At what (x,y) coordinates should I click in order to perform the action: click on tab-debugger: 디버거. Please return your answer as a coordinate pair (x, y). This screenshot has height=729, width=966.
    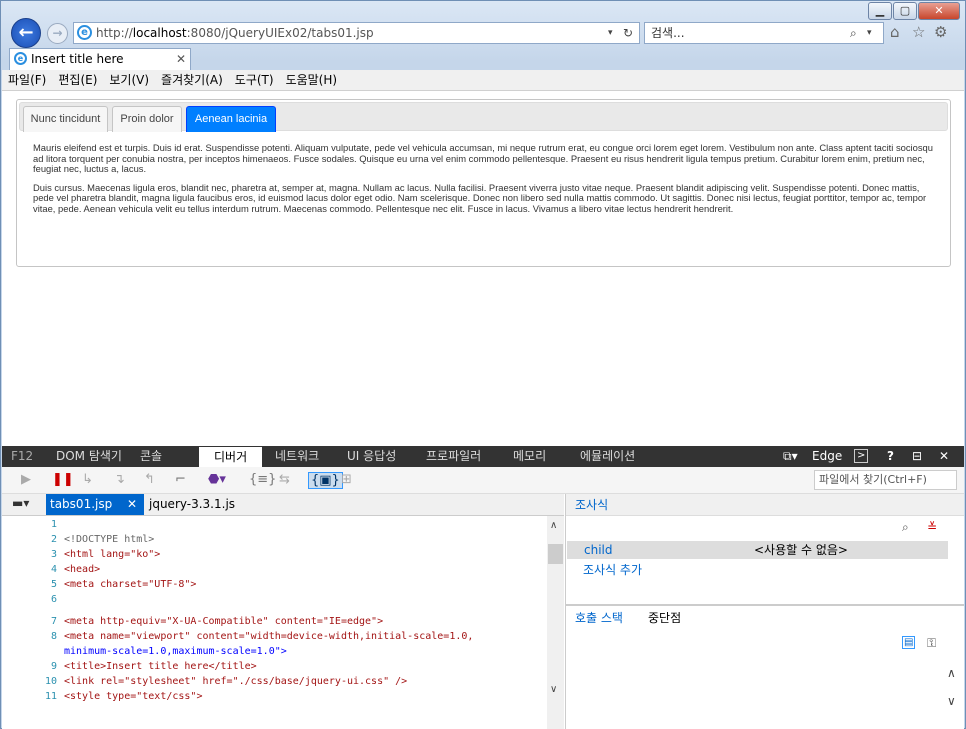
    Looking at the image, I should click on (231, 457).